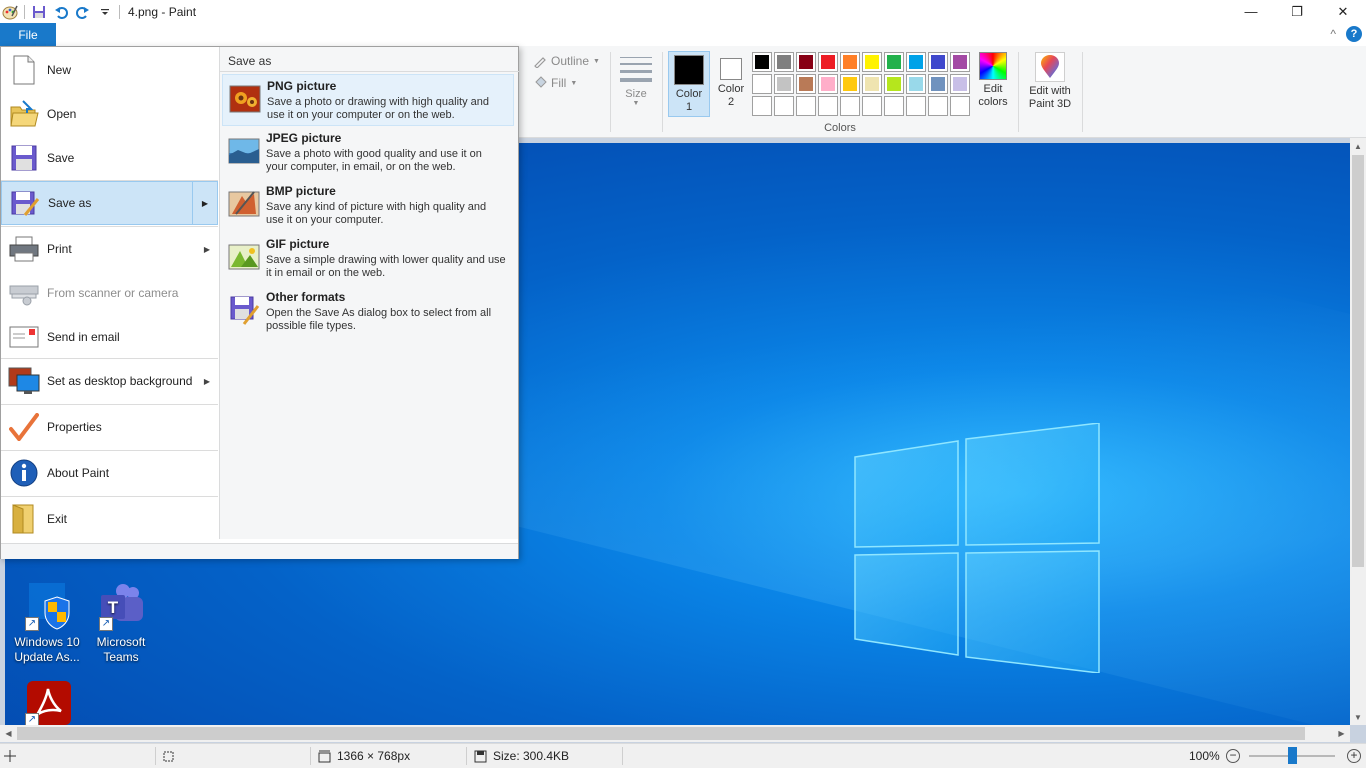 The height and width of the screenshot is (768, 1366). Describe the element at coordinates (121, 624) in the screenshot. I see `desktop-icon-microsoft-teams: T ↗ Microsoft Teams` at that location.